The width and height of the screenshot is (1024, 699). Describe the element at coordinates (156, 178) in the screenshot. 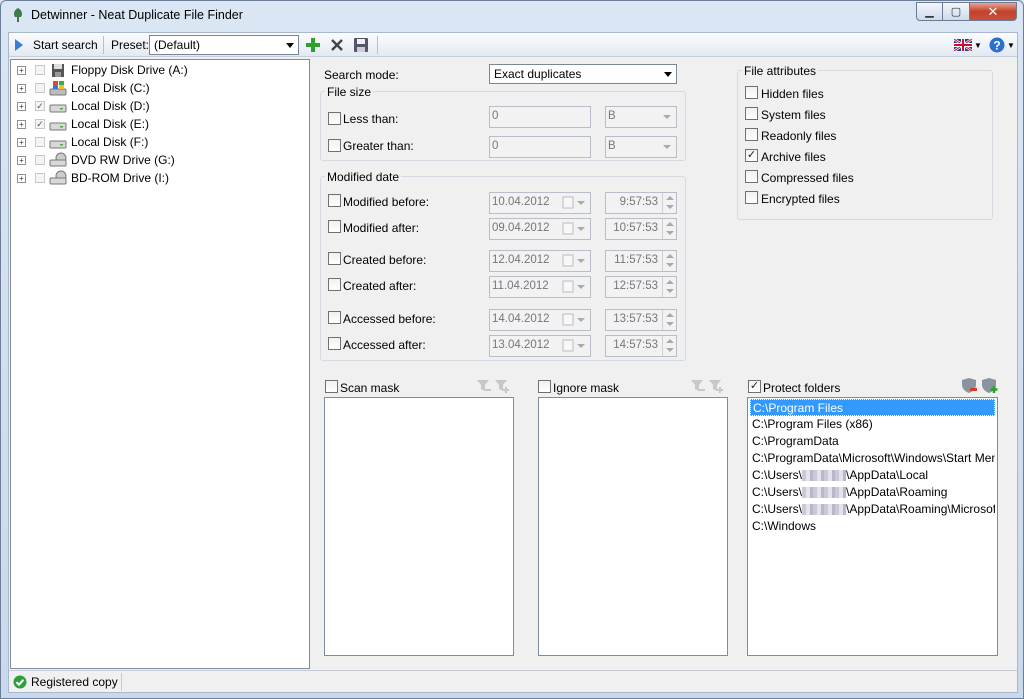

I see `drive-tree-item: + BD-ROM Drive (I:)` at that location.